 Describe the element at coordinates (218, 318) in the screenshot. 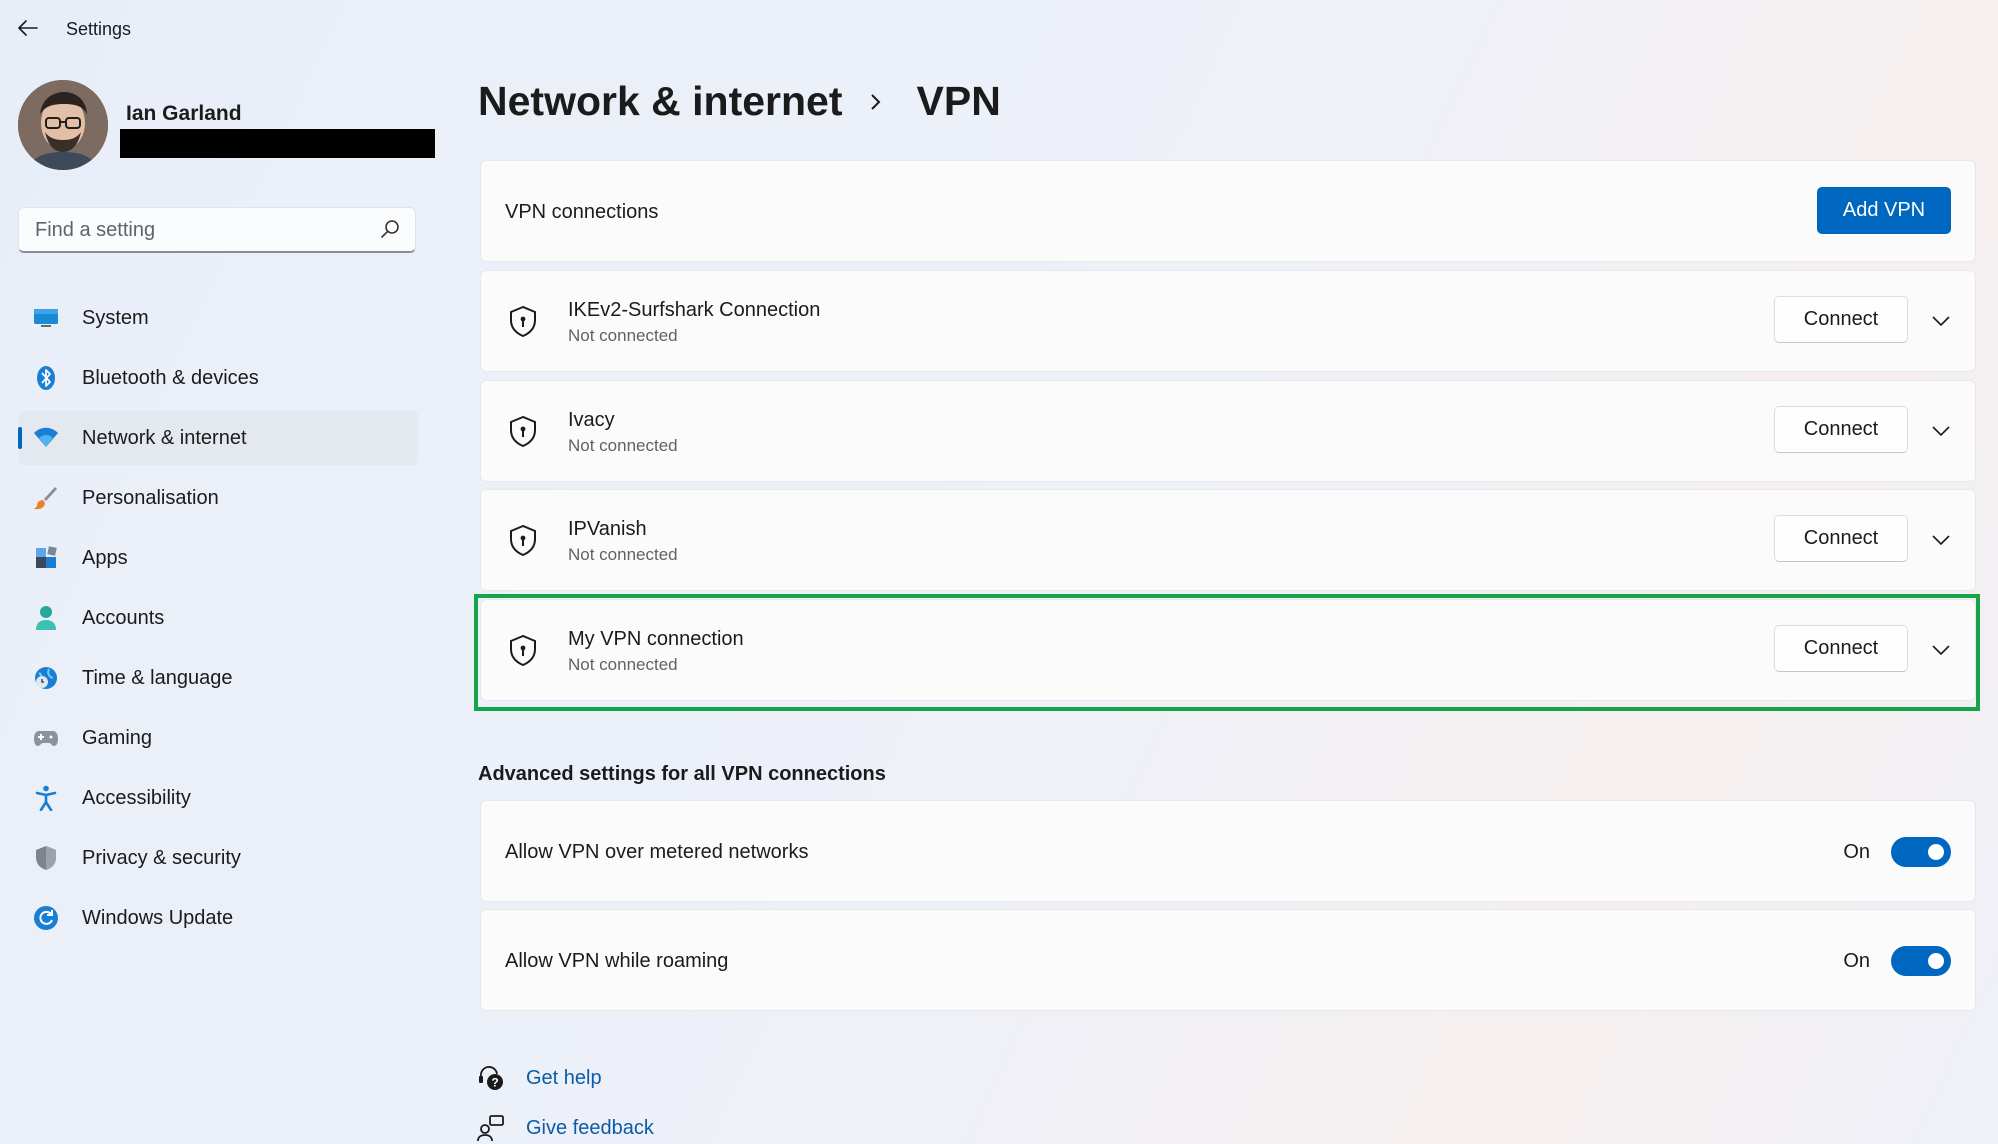

I see `sidebar-item-system: System` at that location.